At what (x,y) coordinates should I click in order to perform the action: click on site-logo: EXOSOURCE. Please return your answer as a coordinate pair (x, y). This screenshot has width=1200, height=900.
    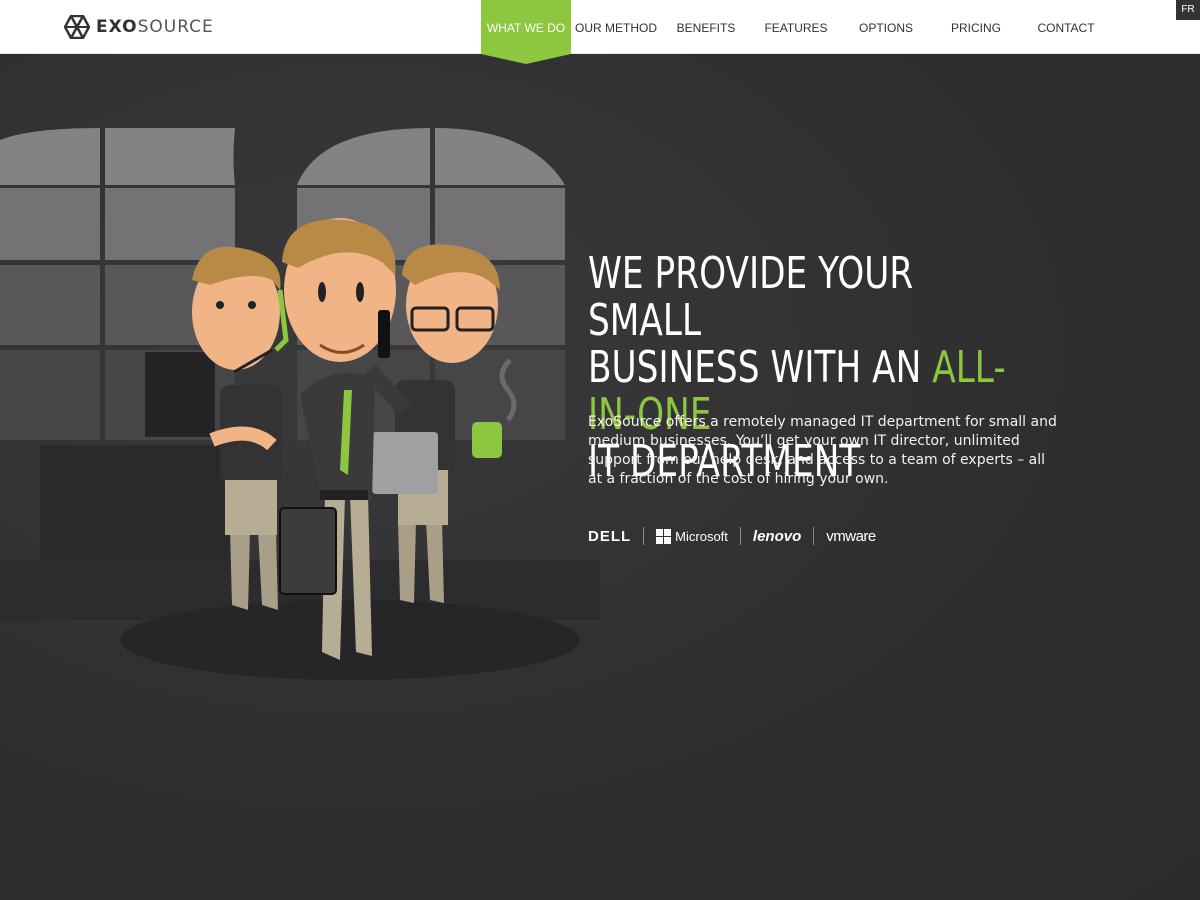
    Looking at the image, I should click on (139, 27).